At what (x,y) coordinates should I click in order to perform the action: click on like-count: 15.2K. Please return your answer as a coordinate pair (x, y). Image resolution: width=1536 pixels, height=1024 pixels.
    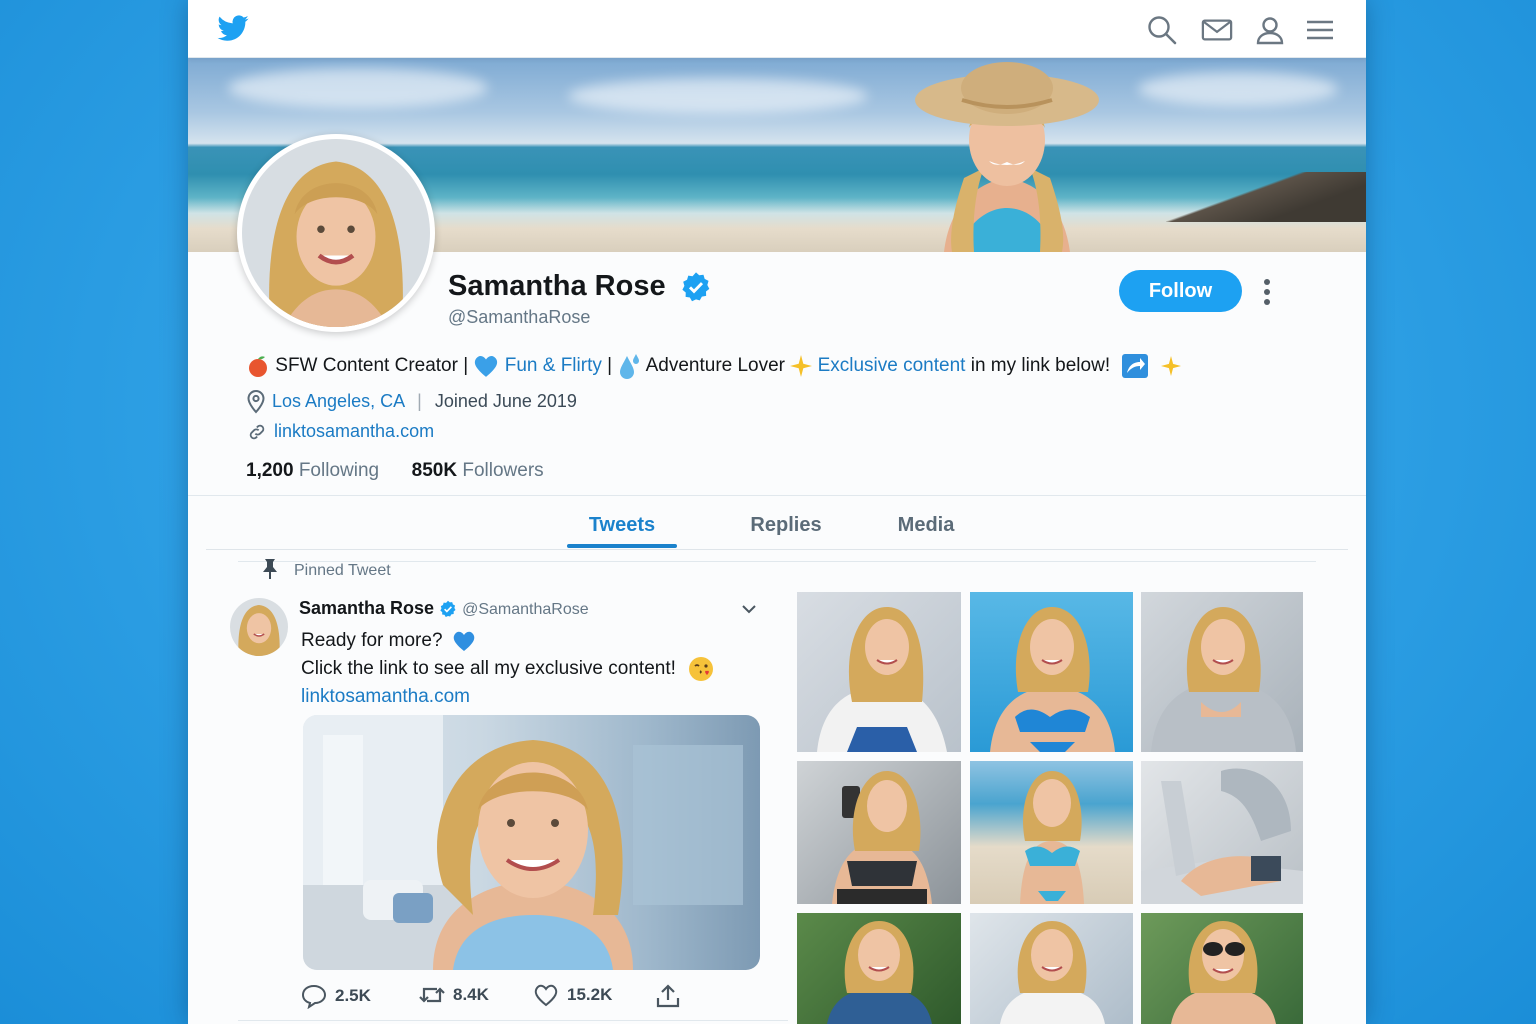
    Looking at the image, I should click on (590, 994).